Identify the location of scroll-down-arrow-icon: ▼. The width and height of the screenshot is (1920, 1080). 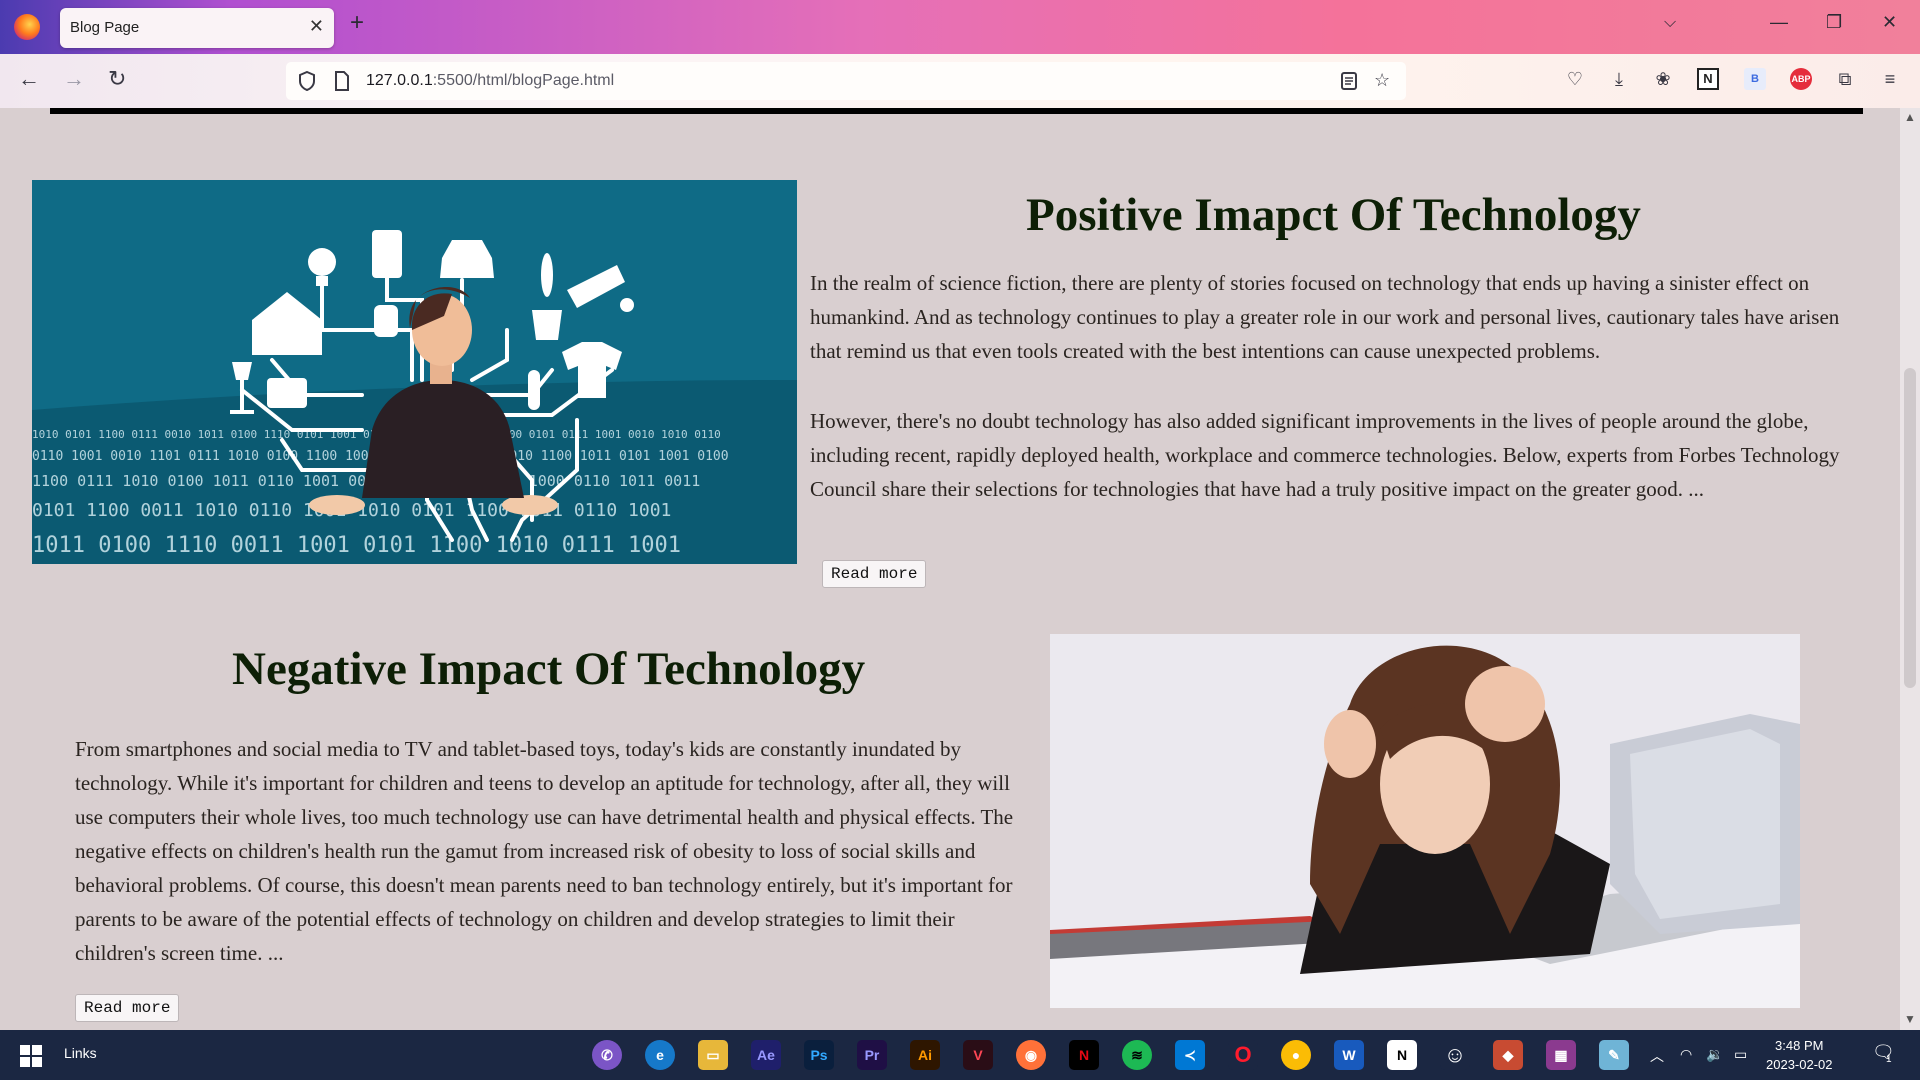
(1910, 1019).